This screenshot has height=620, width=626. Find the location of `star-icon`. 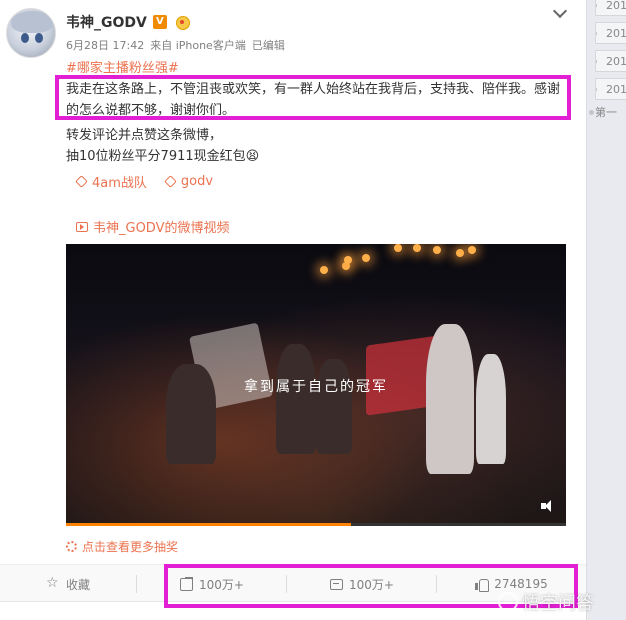

star-icon is located at coordinates (53, 583).